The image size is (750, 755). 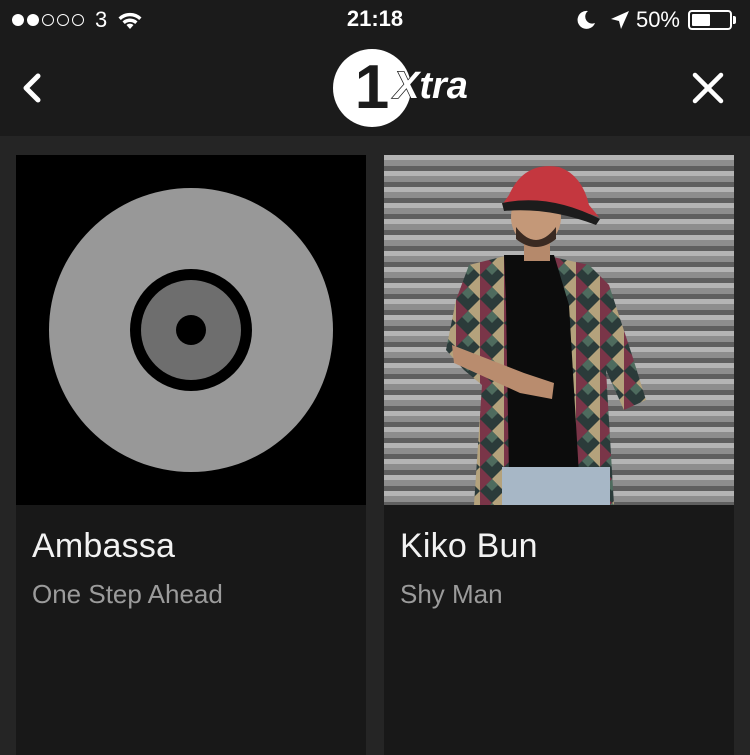 What do you see at coordinates (701, 20) in the screenshot?
I see `battery-level` at bounding box center [701, 20].